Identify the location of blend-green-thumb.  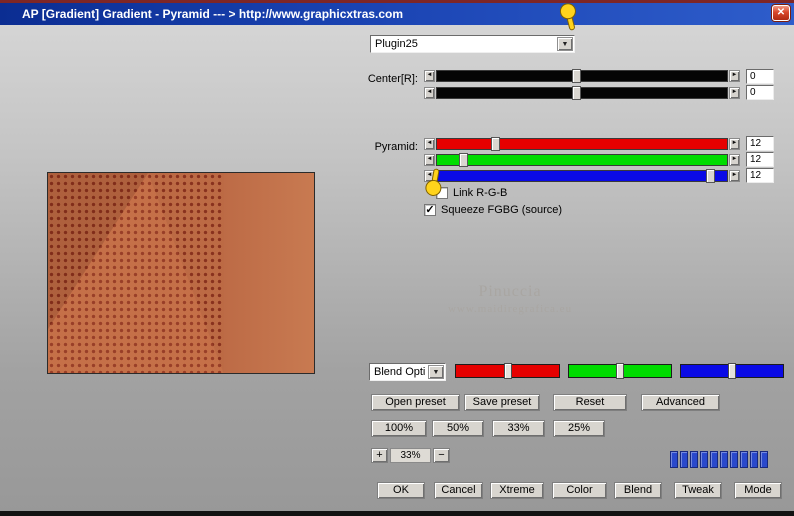
(620, 371).